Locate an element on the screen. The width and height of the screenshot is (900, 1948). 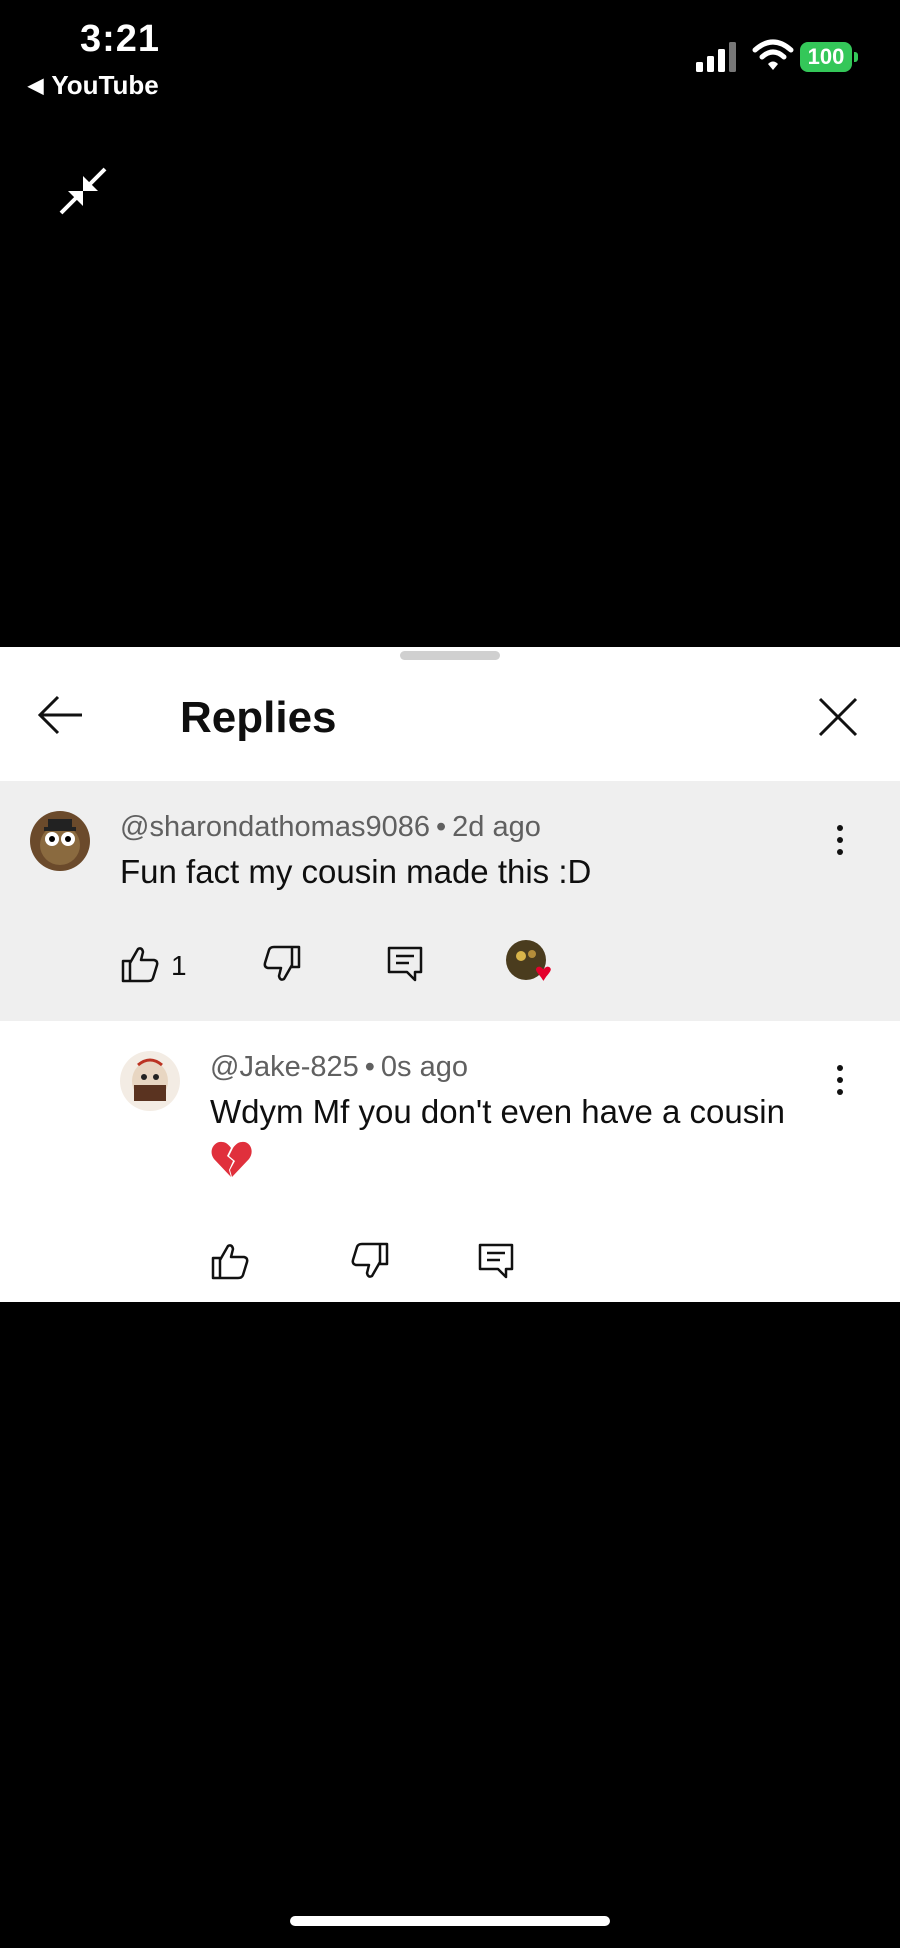
battery-icon: 100 is located at coordinates (829, 57).